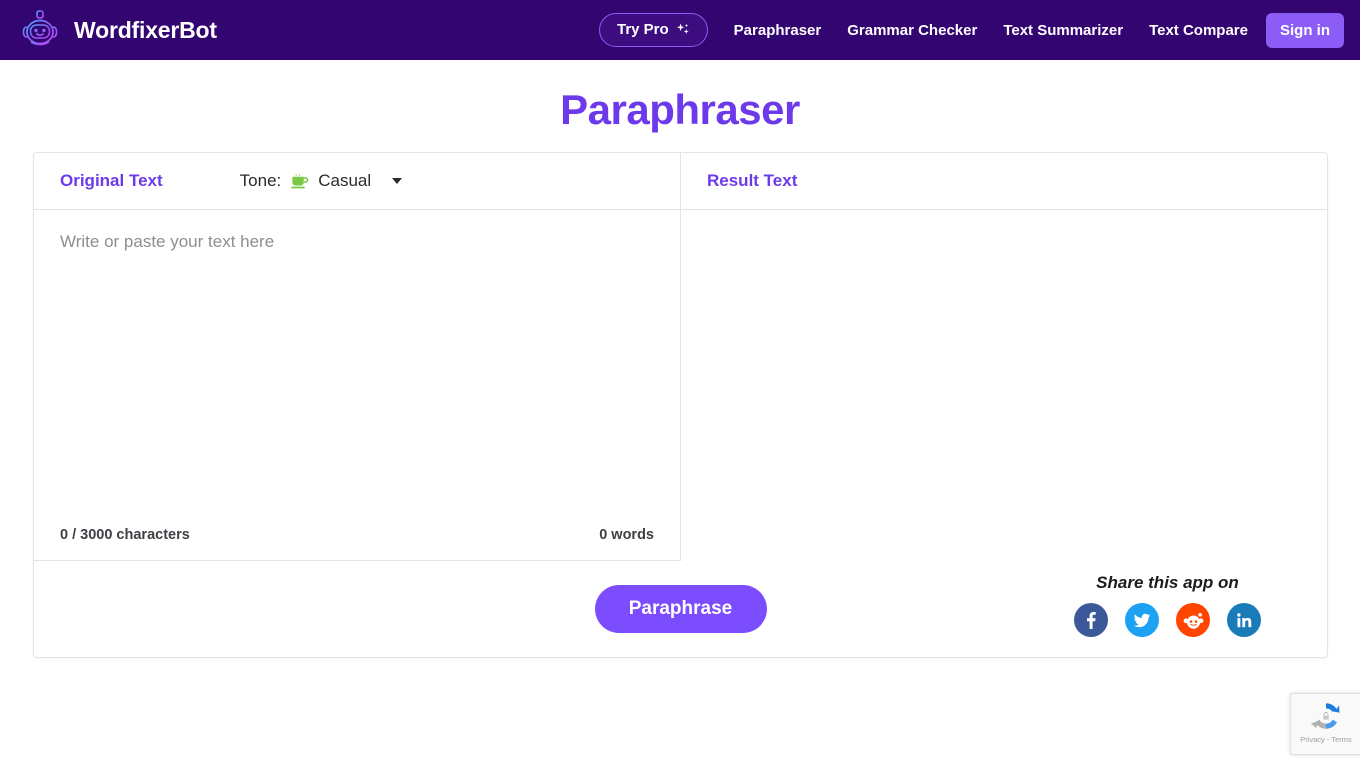 This screenshot has width=1360, height=764. Describe the element at coordinates (145, 29) in the screenshot. I see `brand-name: WordfixerBot` at that location.